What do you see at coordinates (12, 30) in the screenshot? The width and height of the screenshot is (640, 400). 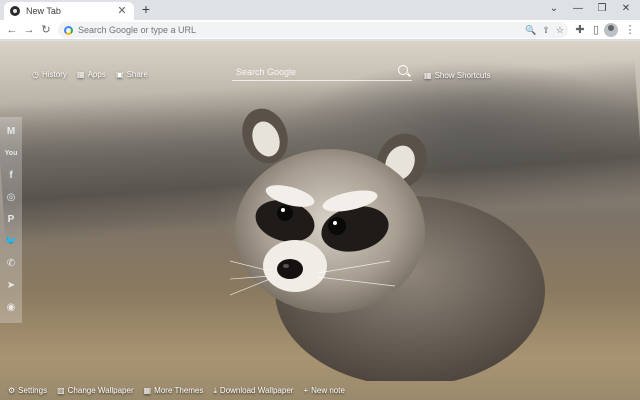 I see `back-button: ←` at bounding box center [12, 30].